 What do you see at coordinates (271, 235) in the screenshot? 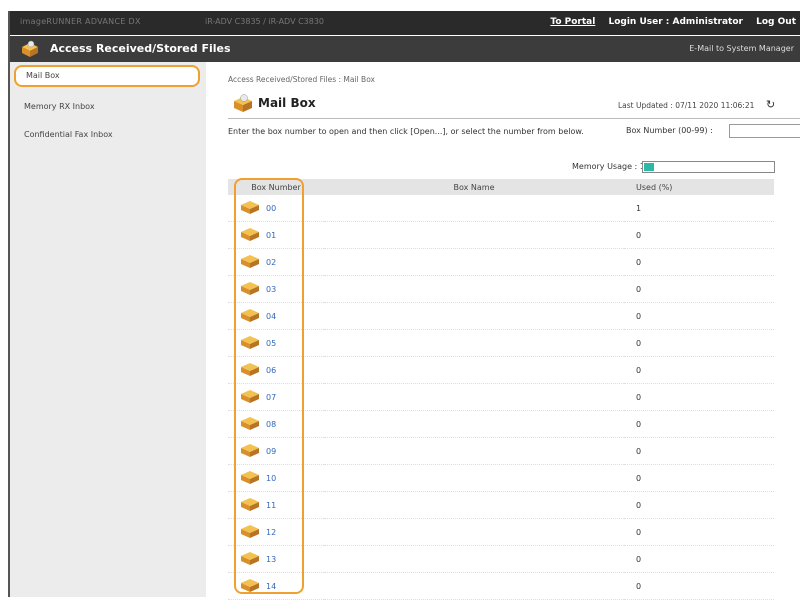
I see `box-number-link: 01` at bounding box center [271, 235].